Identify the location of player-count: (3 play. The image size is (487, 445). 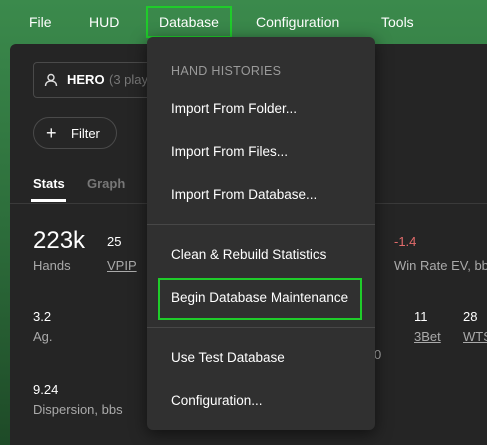
(129, 79).